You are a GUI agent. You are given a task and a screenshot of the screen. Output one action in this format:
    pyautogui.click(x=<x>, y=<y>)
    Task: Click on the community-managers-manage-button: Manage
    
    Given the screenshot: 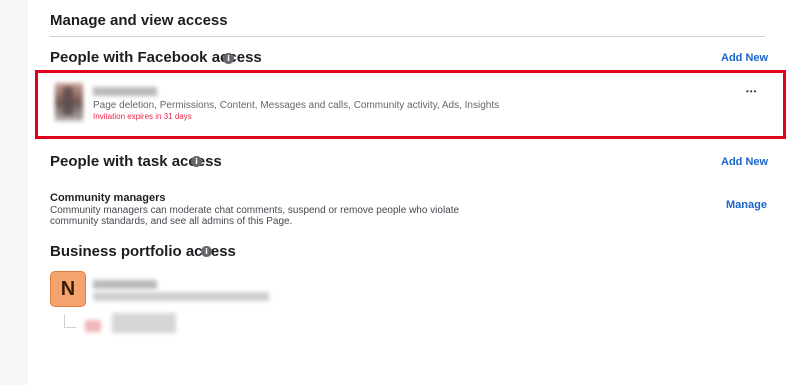 What is the action you would take?
    pyautogui.click(x=746, y=205)
    